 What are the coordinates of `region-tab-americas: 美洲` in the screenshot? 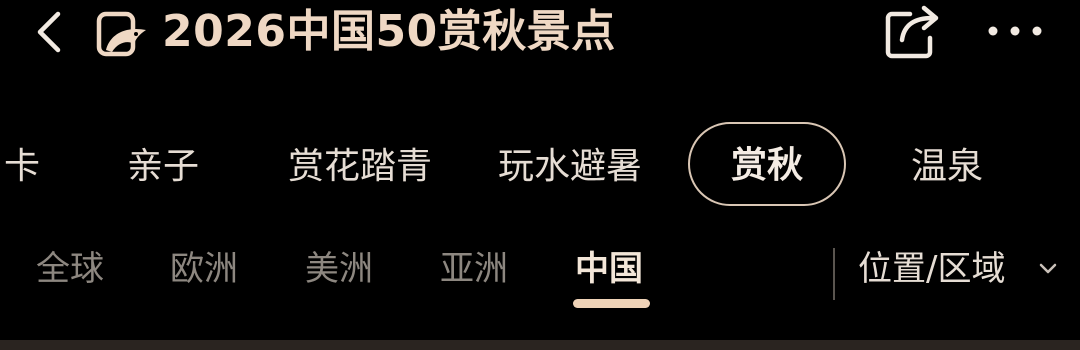 It's located at (339, 269).